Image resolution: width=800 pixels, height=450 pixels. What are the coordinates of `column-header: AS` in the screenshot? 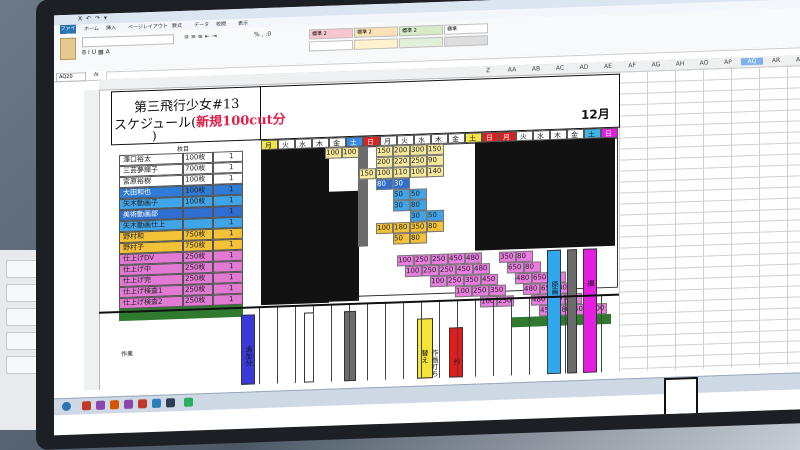 It's located at (794, 60).